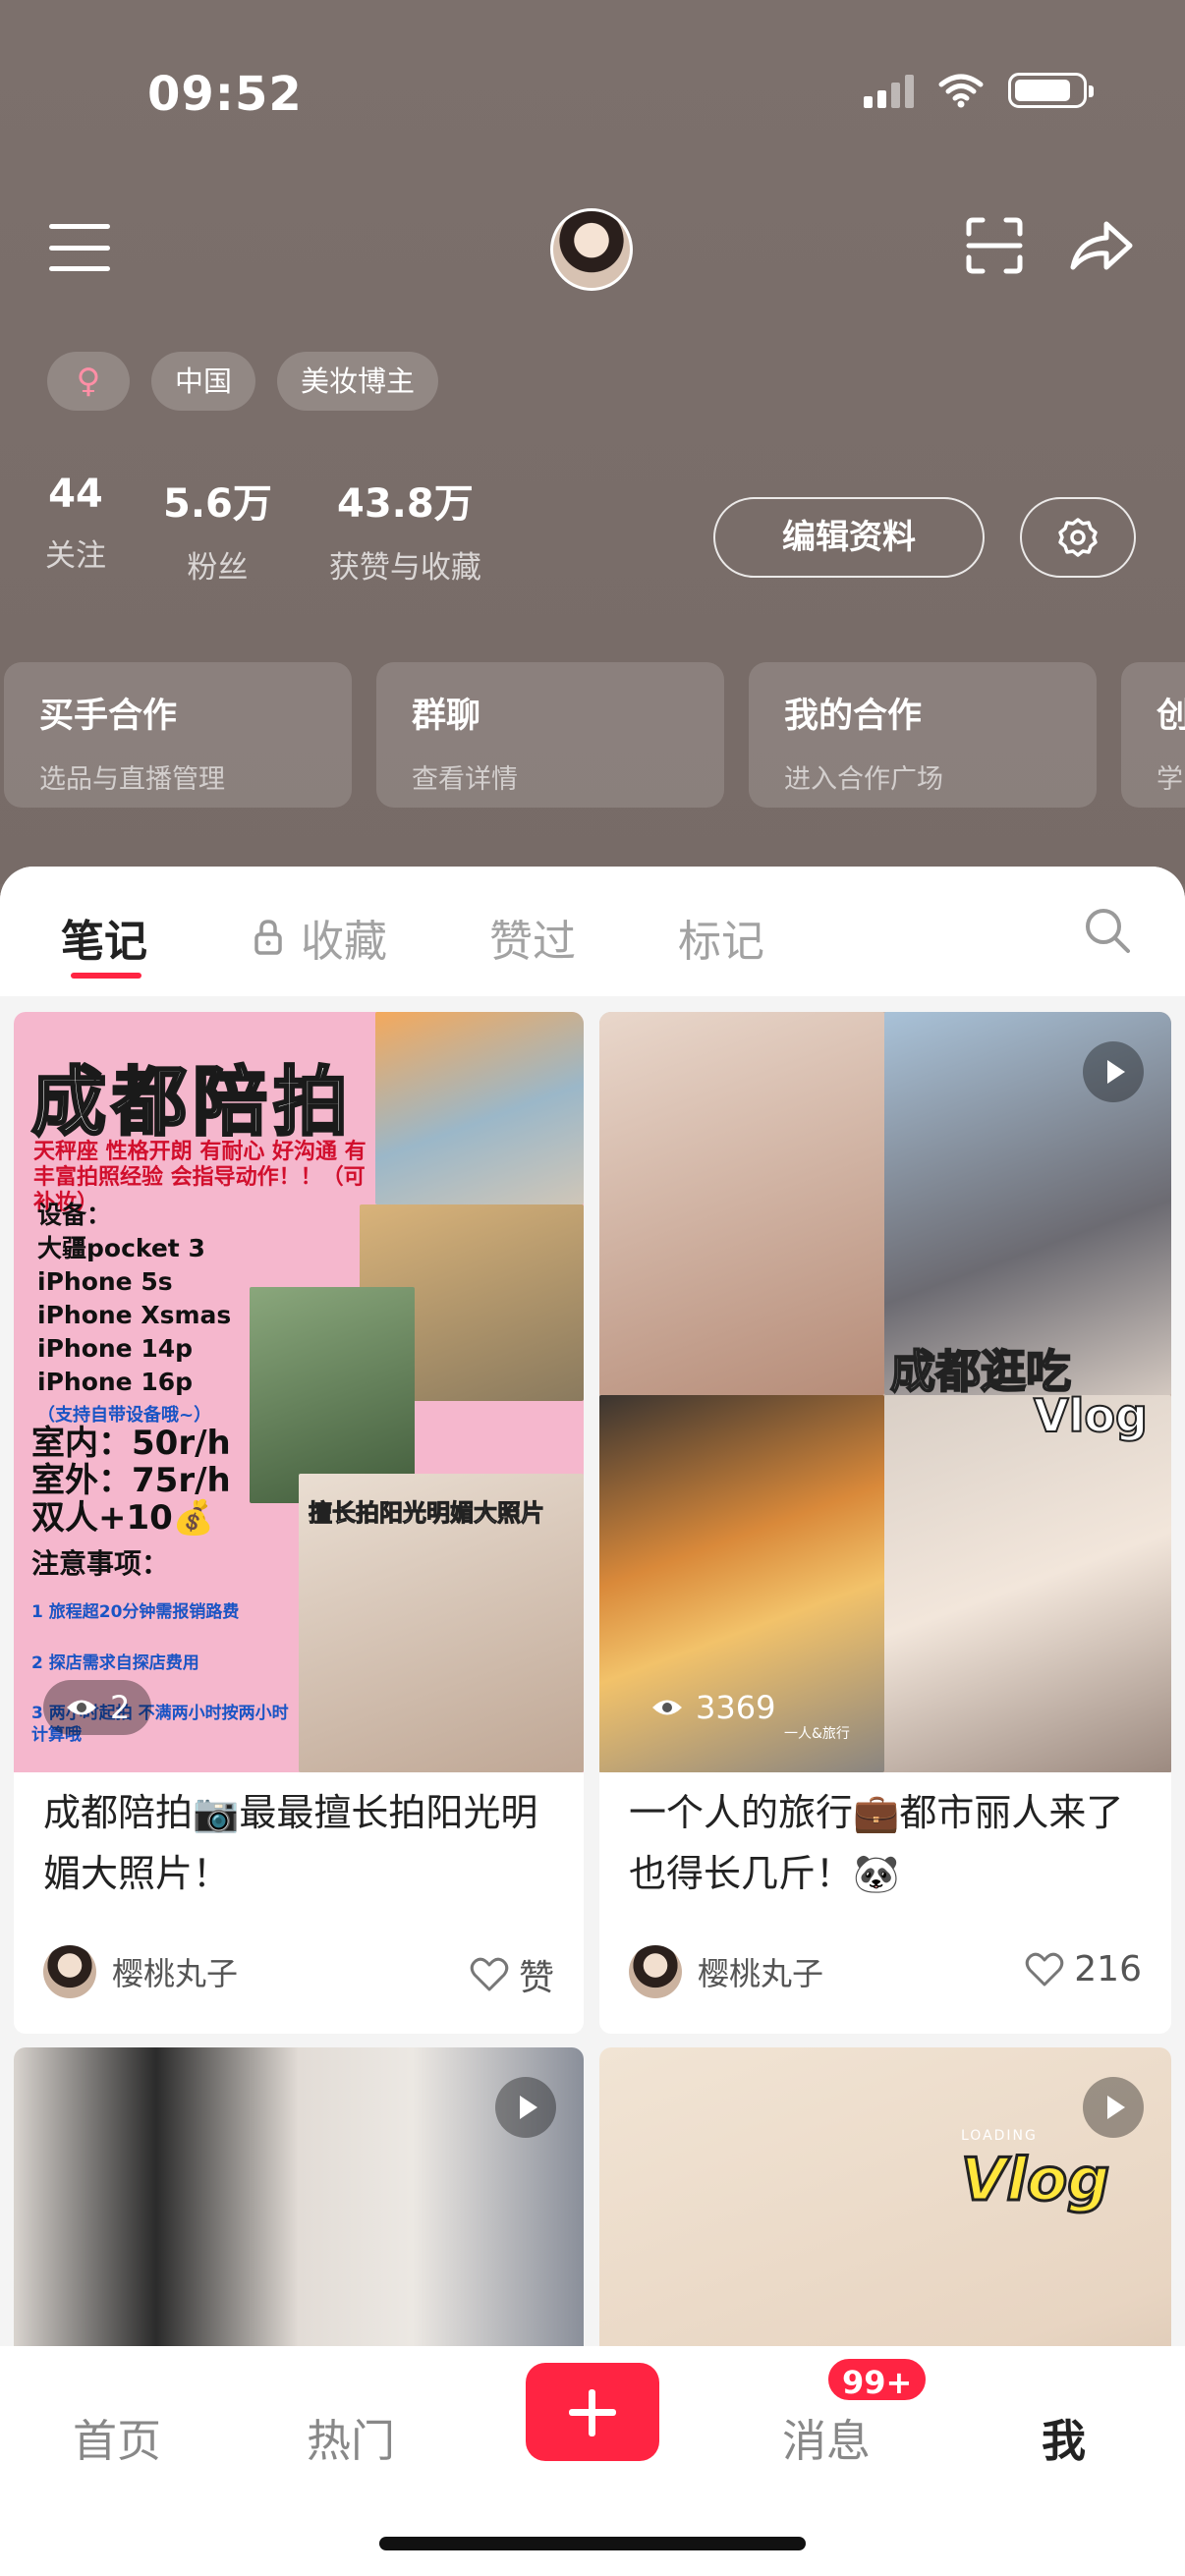 The width and height of the screenshot is (1185, 2576). What do you see at coordinates (344, 937) in the screenshot?
I see `tab-collections: 收藏` at bounding box center [344, 937].